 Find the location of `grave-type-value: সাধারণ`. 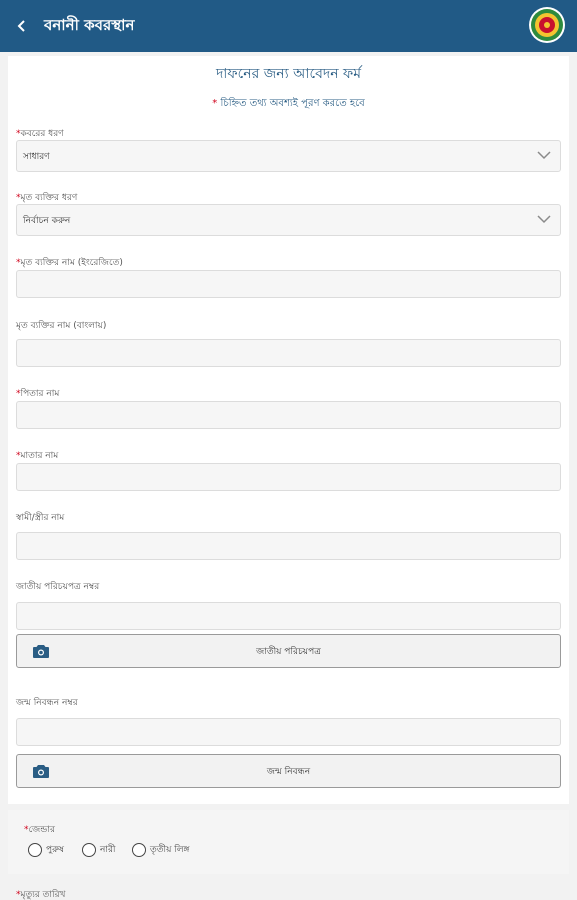

grave-type-value: সাধারণ is located at coordinates (36, 157).